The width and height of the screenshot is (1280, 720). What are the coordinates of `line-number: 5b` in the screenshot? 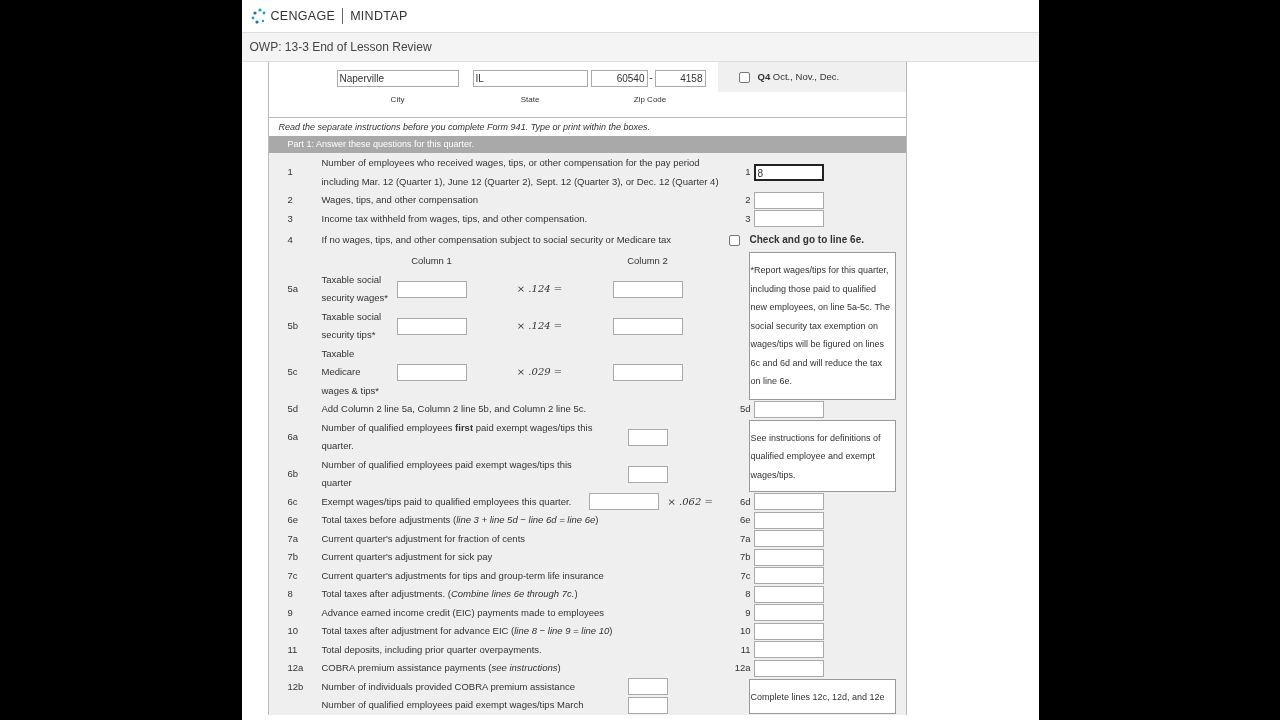 It's located at (293, 325).